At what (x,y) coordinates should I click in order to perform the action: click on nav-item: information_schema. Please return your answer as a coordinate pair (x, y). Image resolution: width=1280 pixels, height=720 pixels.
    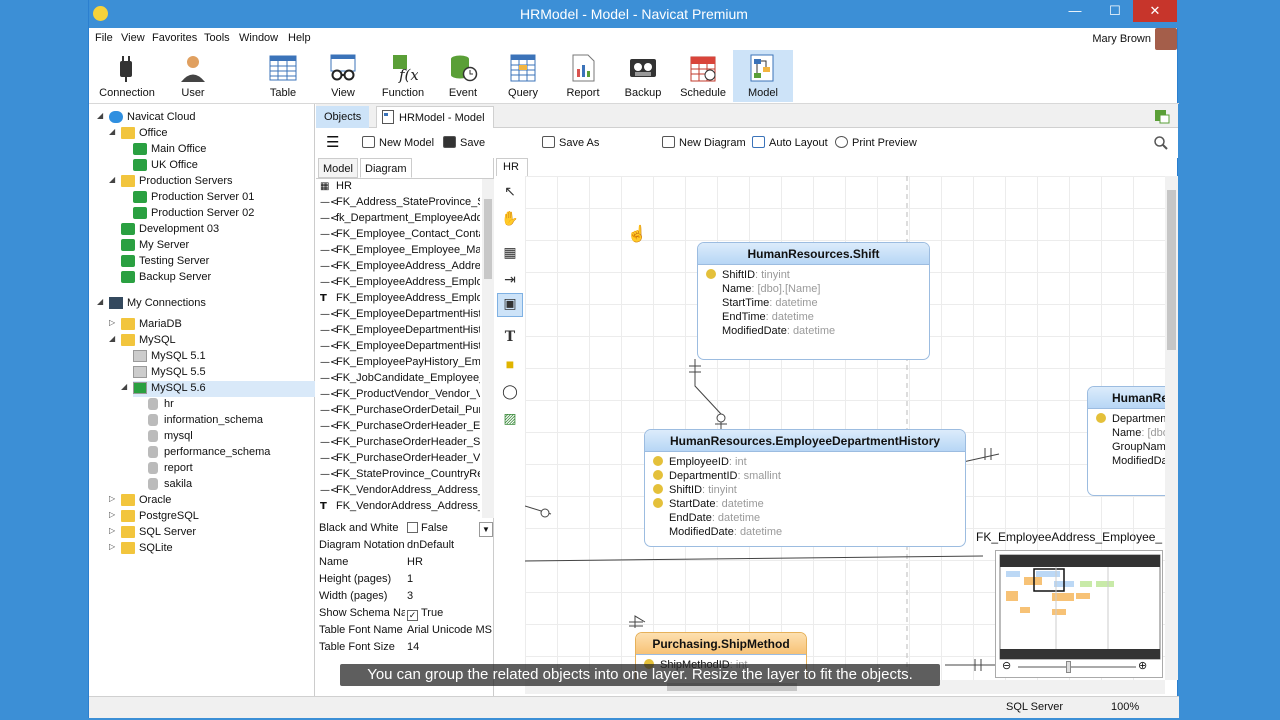
    Looking at the image, I should click on (230, 421).